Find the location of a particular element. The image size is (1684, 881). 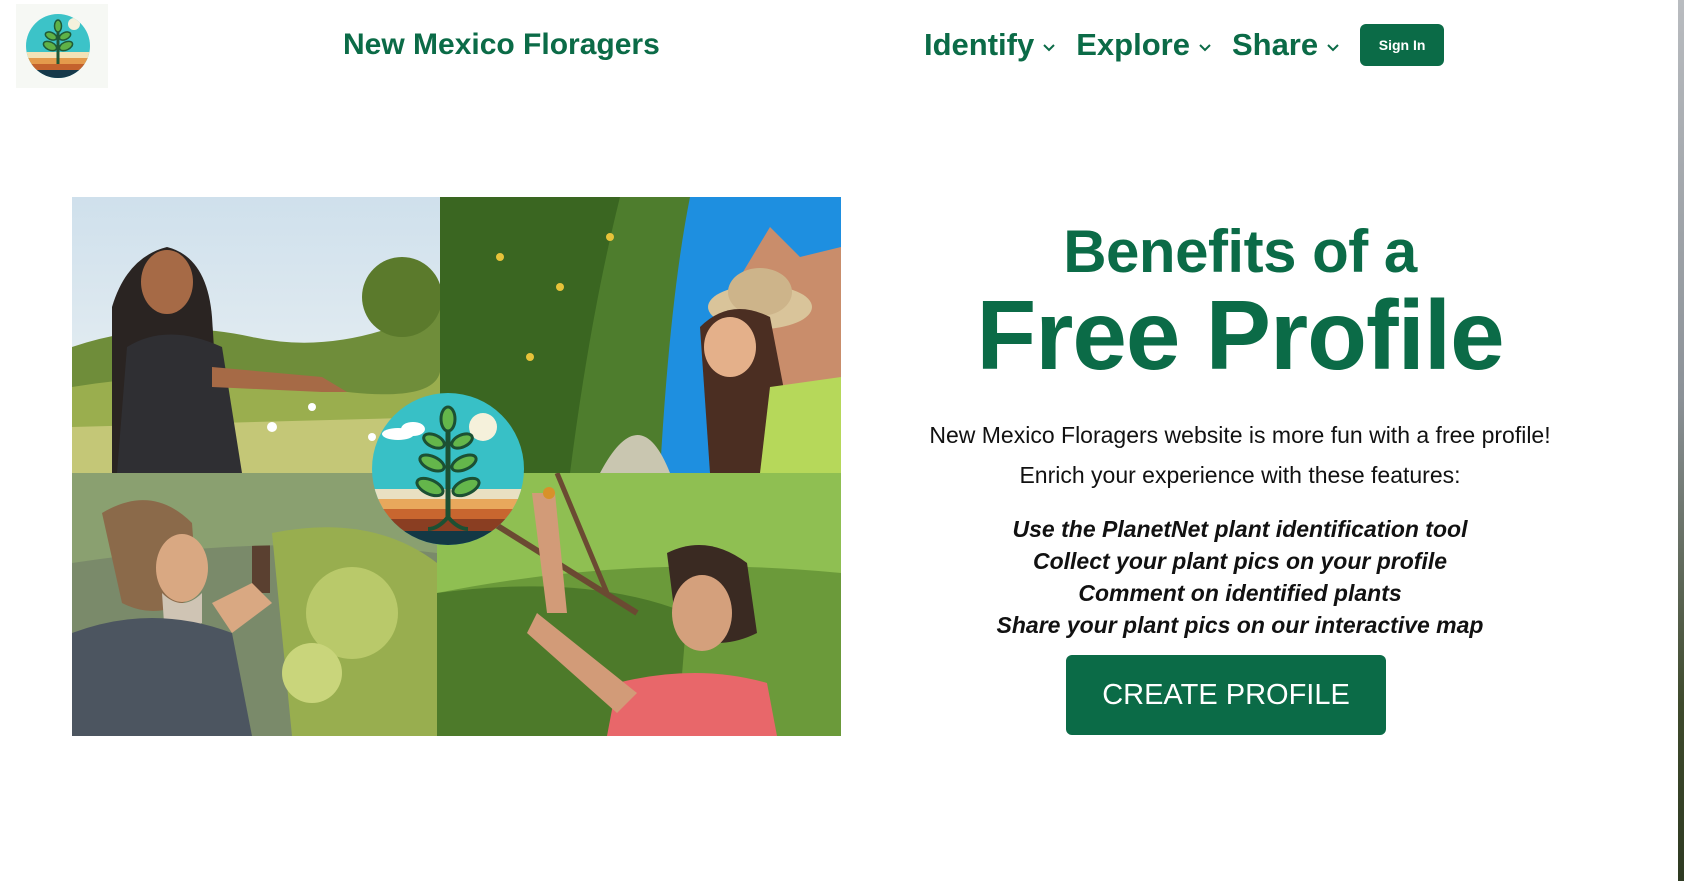

main-nav: Identify Explore Share Sign In is located at coordinates (1184, 45).